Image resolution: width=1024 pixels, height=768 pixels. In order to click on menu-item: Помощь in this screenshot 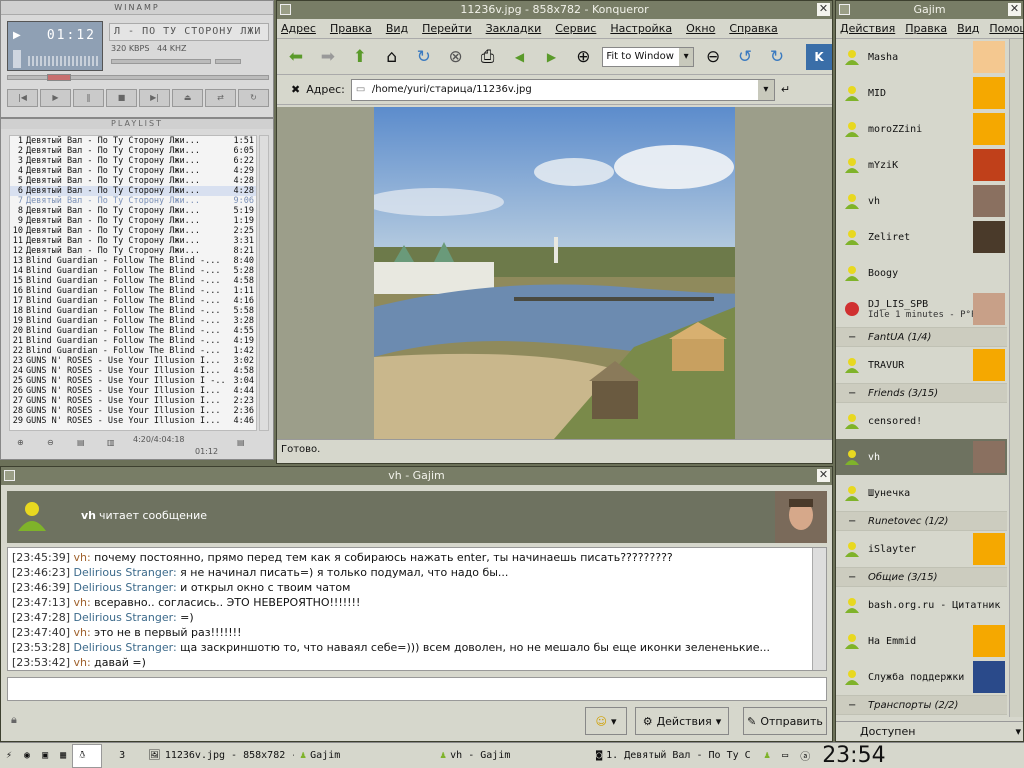, I will do `click(1006, 28)`.